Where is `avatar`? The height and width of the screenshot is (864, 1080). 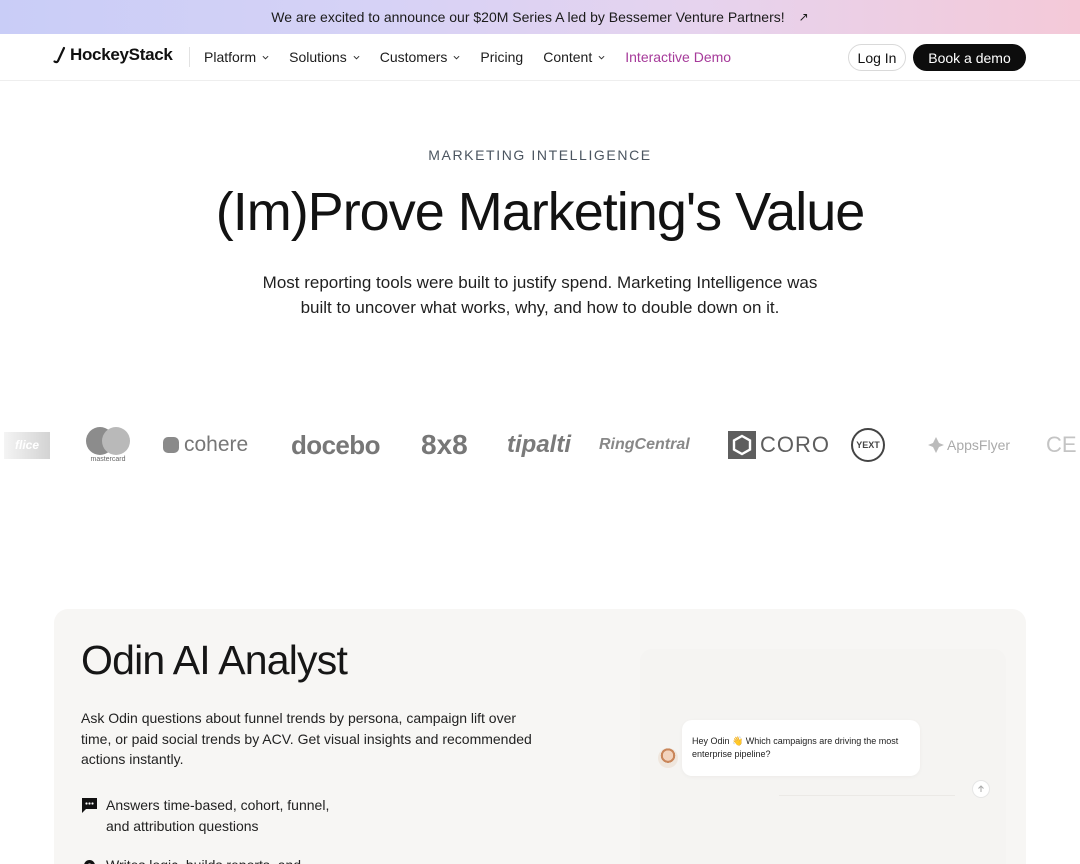
avatar is located at coordinates (668, 758).